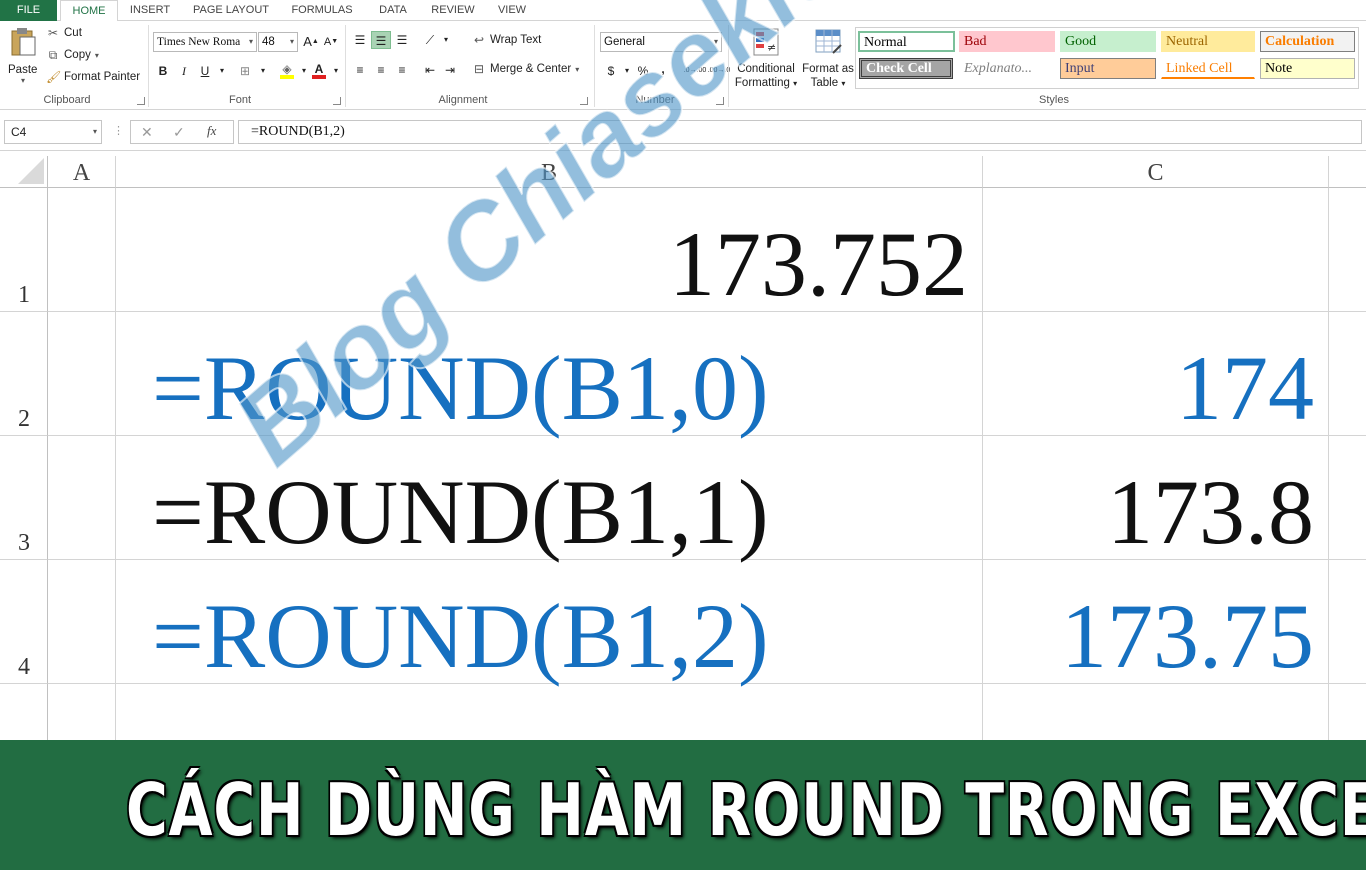 The width and height of the screenshot is (1366, 870). What do you see at coordinates (53, 132) in the screenshot?
I see `name-box: C4 ▾` at bounding box center [53, 132].